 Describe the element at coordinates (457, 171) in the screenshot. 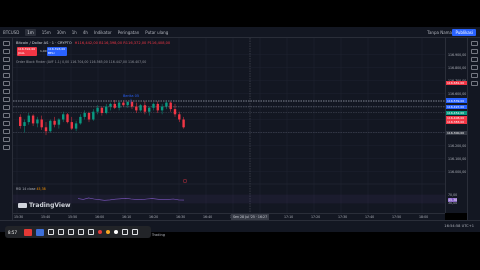

I see `price-label: 116.000,00` at that location.